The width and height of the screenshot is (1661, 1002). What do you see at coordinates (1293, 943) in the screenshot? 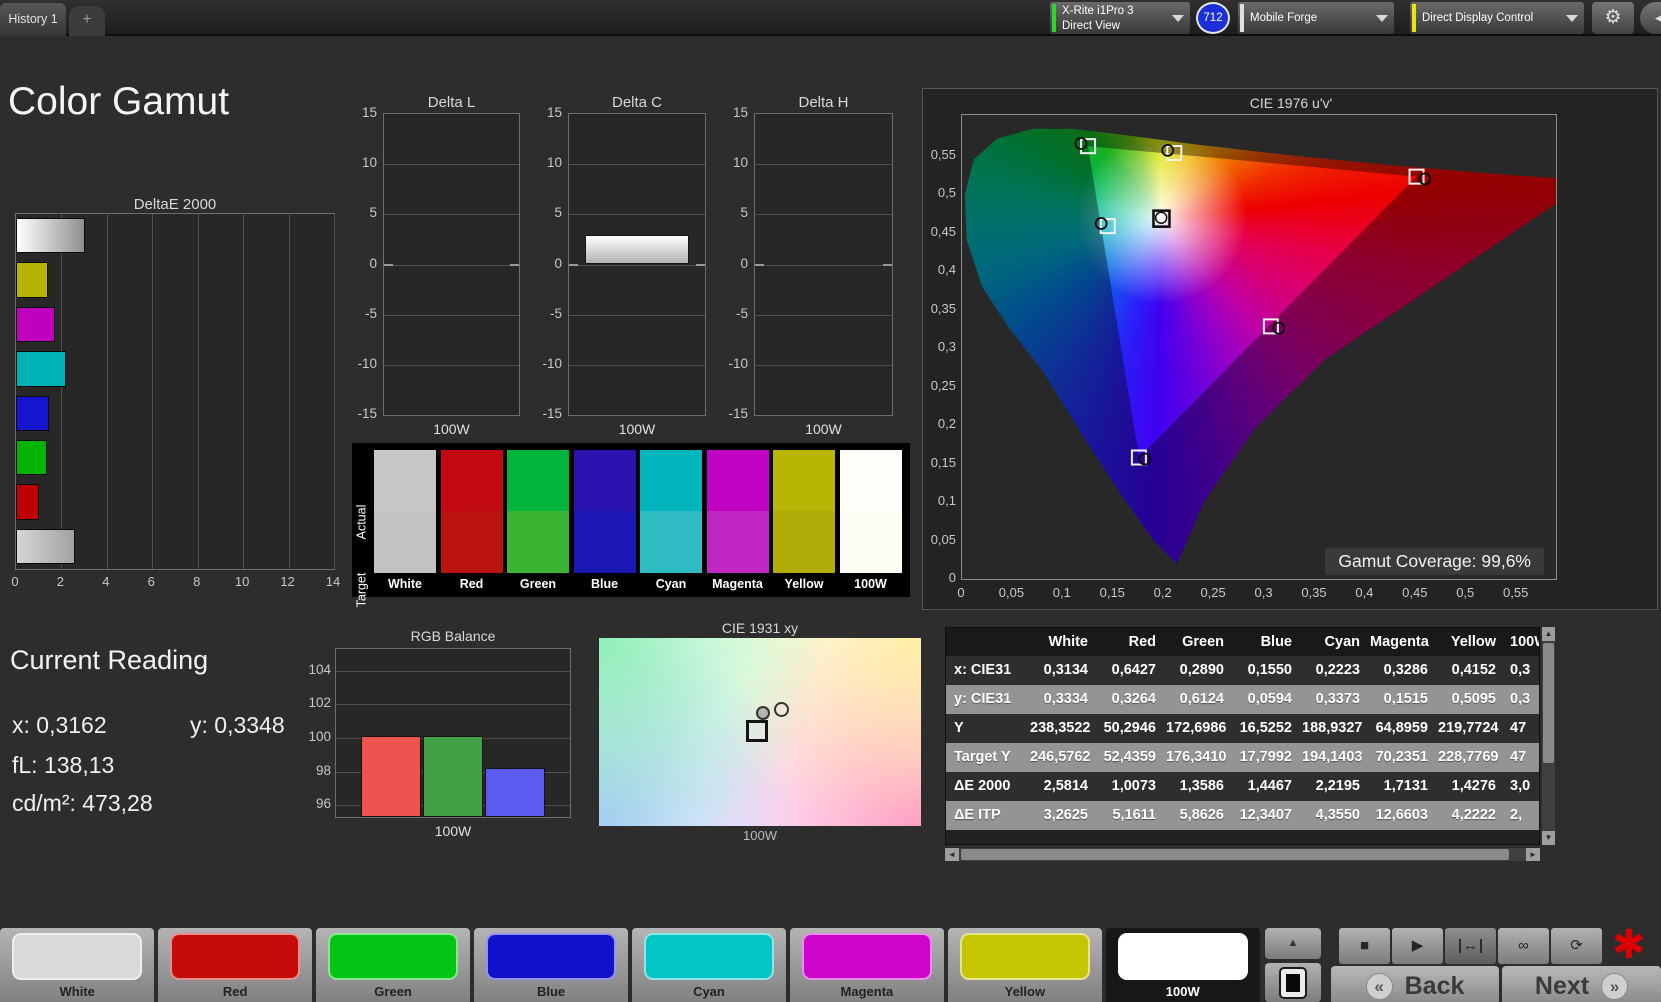
I see `pattern-up-button: ▲` at bounding box center [1293, 943].